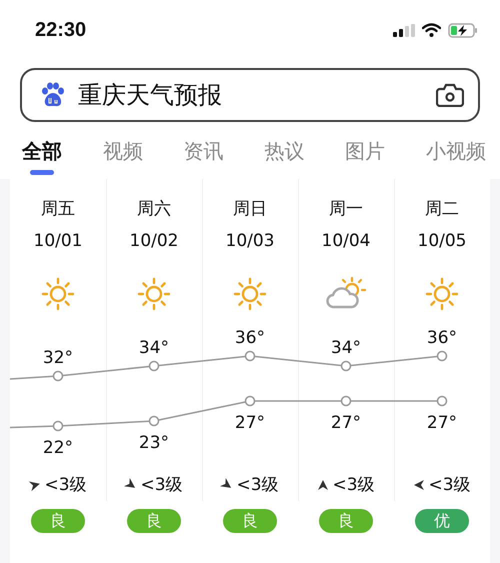 The image size is (500, 563). Describe the element at coordinates (53, 95) in the screenshot. I see `paw-logo-icon` at that location.